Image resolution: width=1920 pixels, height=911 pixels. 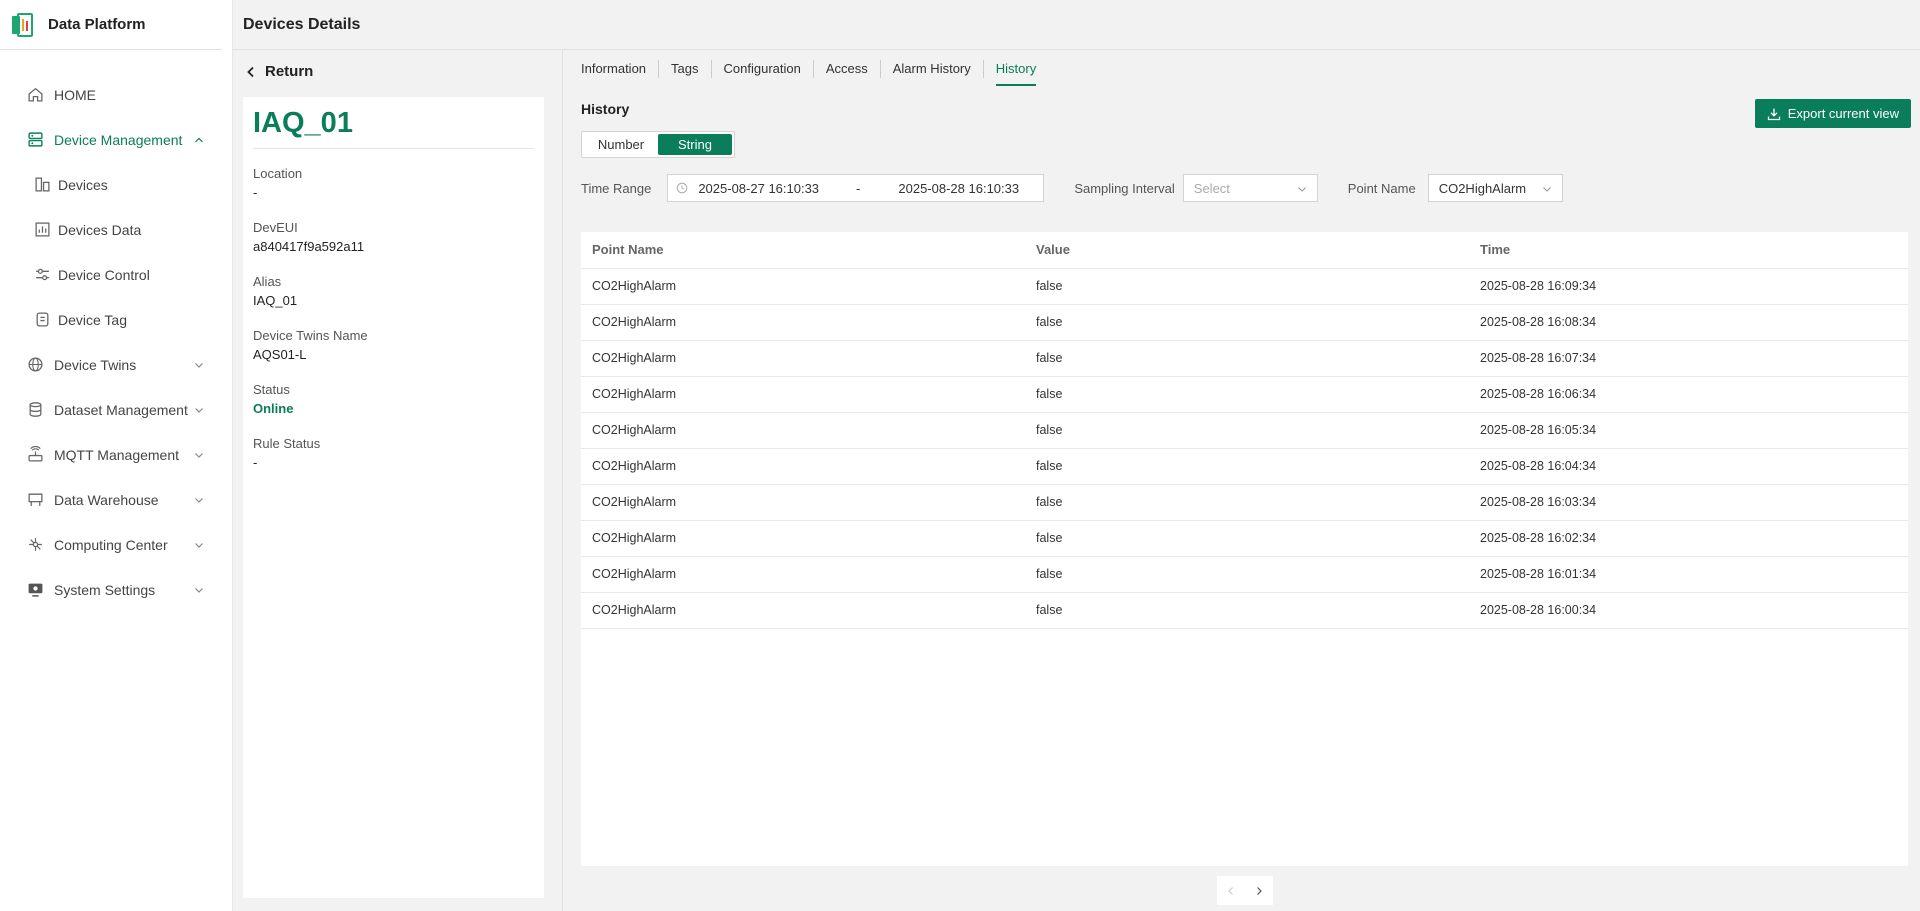 What do you see at coordinates (803, 250) in the screenshot?
I see `column-header: Point Name` at bounding box center [803, 250].